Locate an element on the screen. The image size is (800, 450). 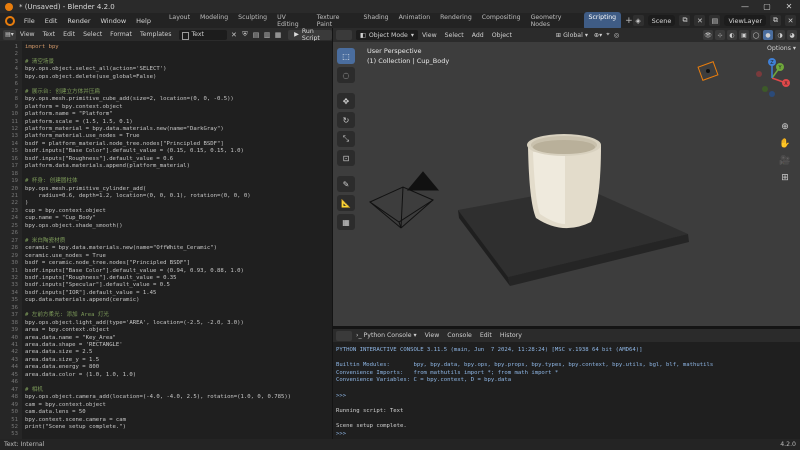
material-shading-icon: ◑ is located at coordinates (780, 35).